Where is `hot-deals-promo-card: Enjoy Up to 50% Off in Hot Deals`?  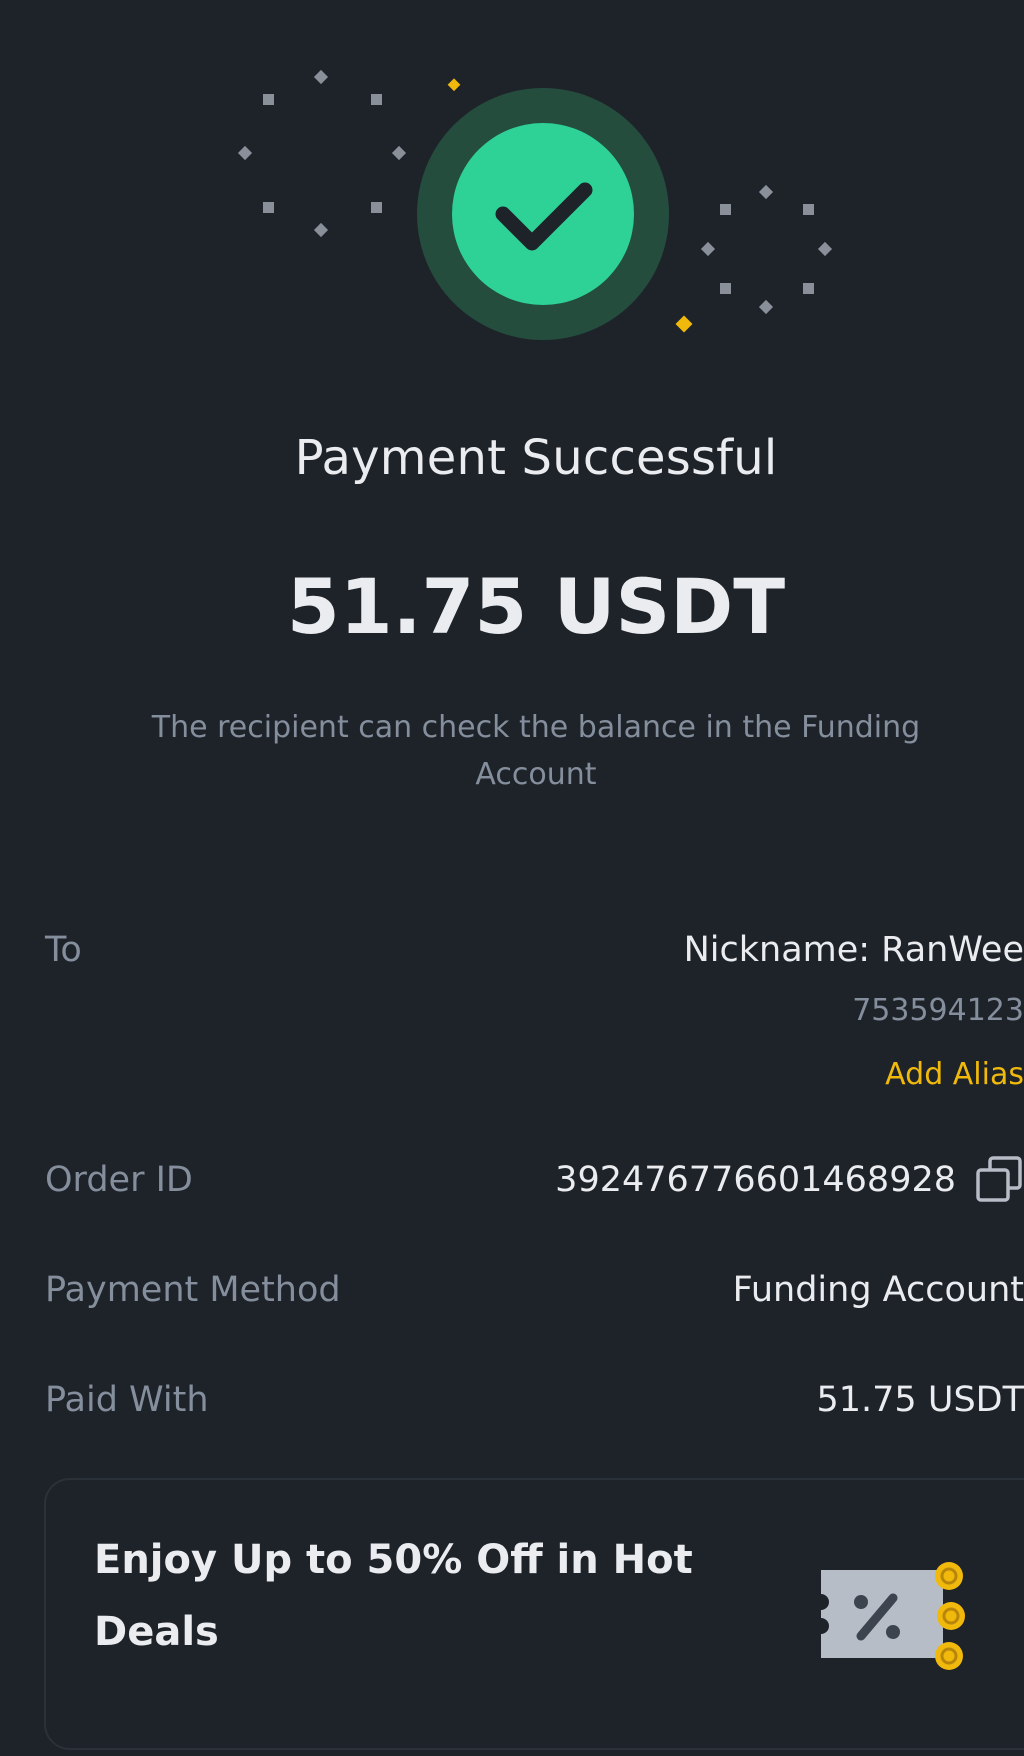
hot-deals-promo-card: Enjoy Up to 50% Off in Hot Deals is located at coordinates (534, 1614).